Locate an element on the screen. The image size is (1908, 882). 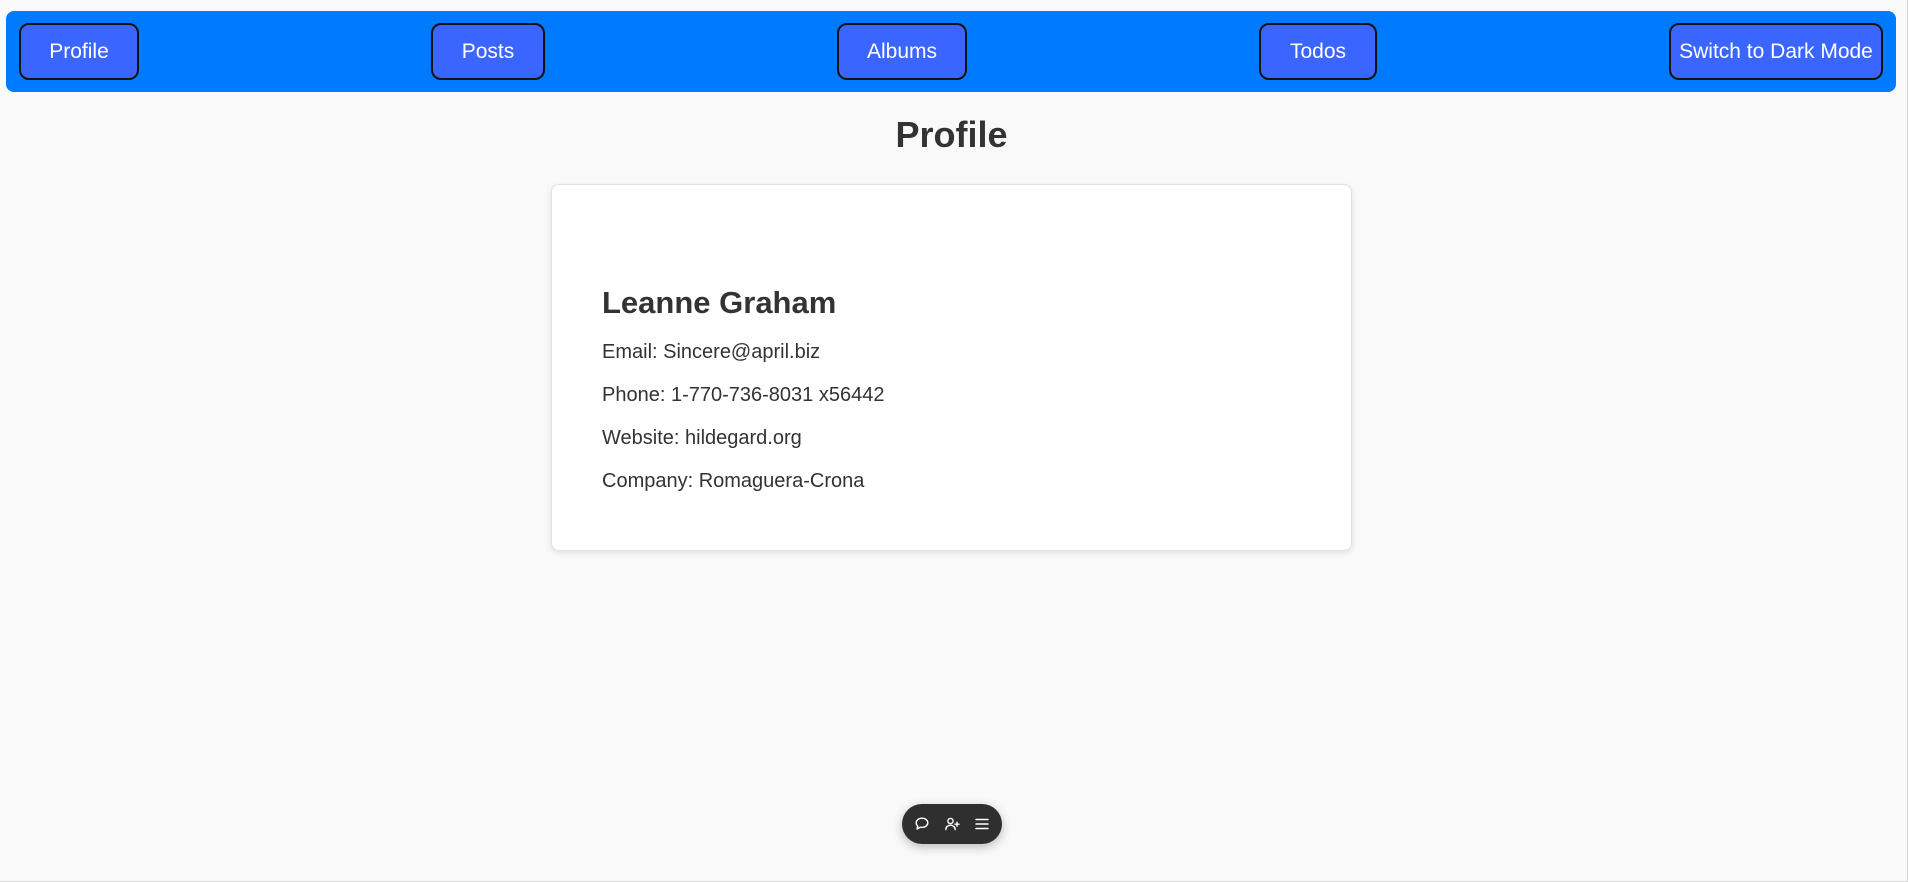
profile-company: Company: Romaguera-Crona is located at coordinates (733, 481).